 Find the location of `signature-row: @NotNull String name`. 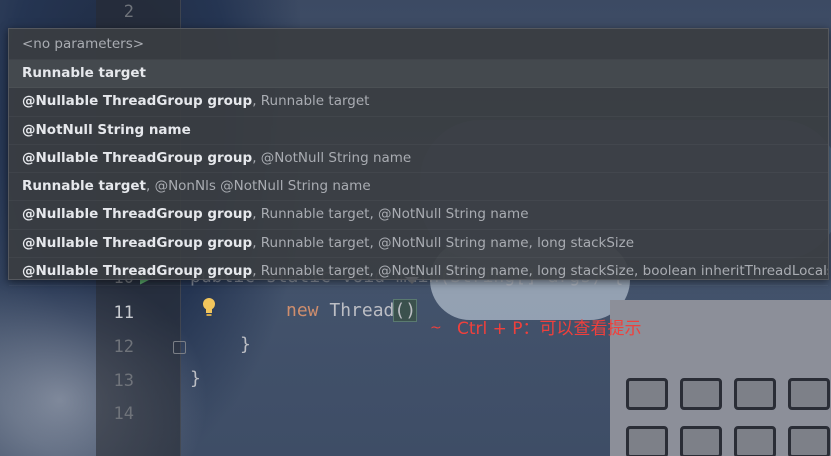

signature-row: @NotNull String name is located at coordinates (418, 131).